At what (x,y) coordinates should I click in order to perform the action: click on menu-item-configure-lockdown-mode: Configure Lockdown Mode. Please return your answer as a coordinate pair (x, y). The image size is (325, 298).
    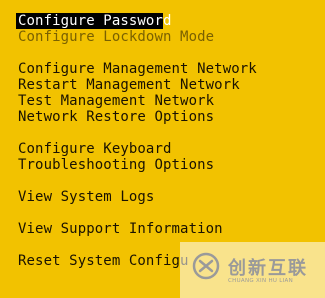
    Looking at the image, I should click on (170, 37).